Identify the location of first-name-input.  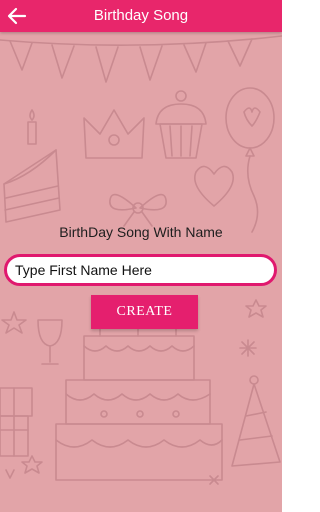
(140, 270).